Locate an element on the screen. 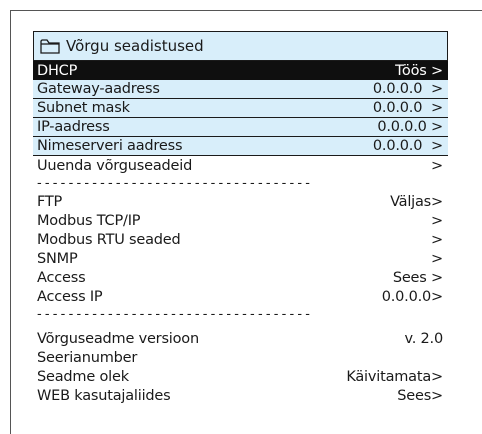 Image resolution: width=482 pixels, height=434 pixels. folder-icon is located at coordinates (50, 46).